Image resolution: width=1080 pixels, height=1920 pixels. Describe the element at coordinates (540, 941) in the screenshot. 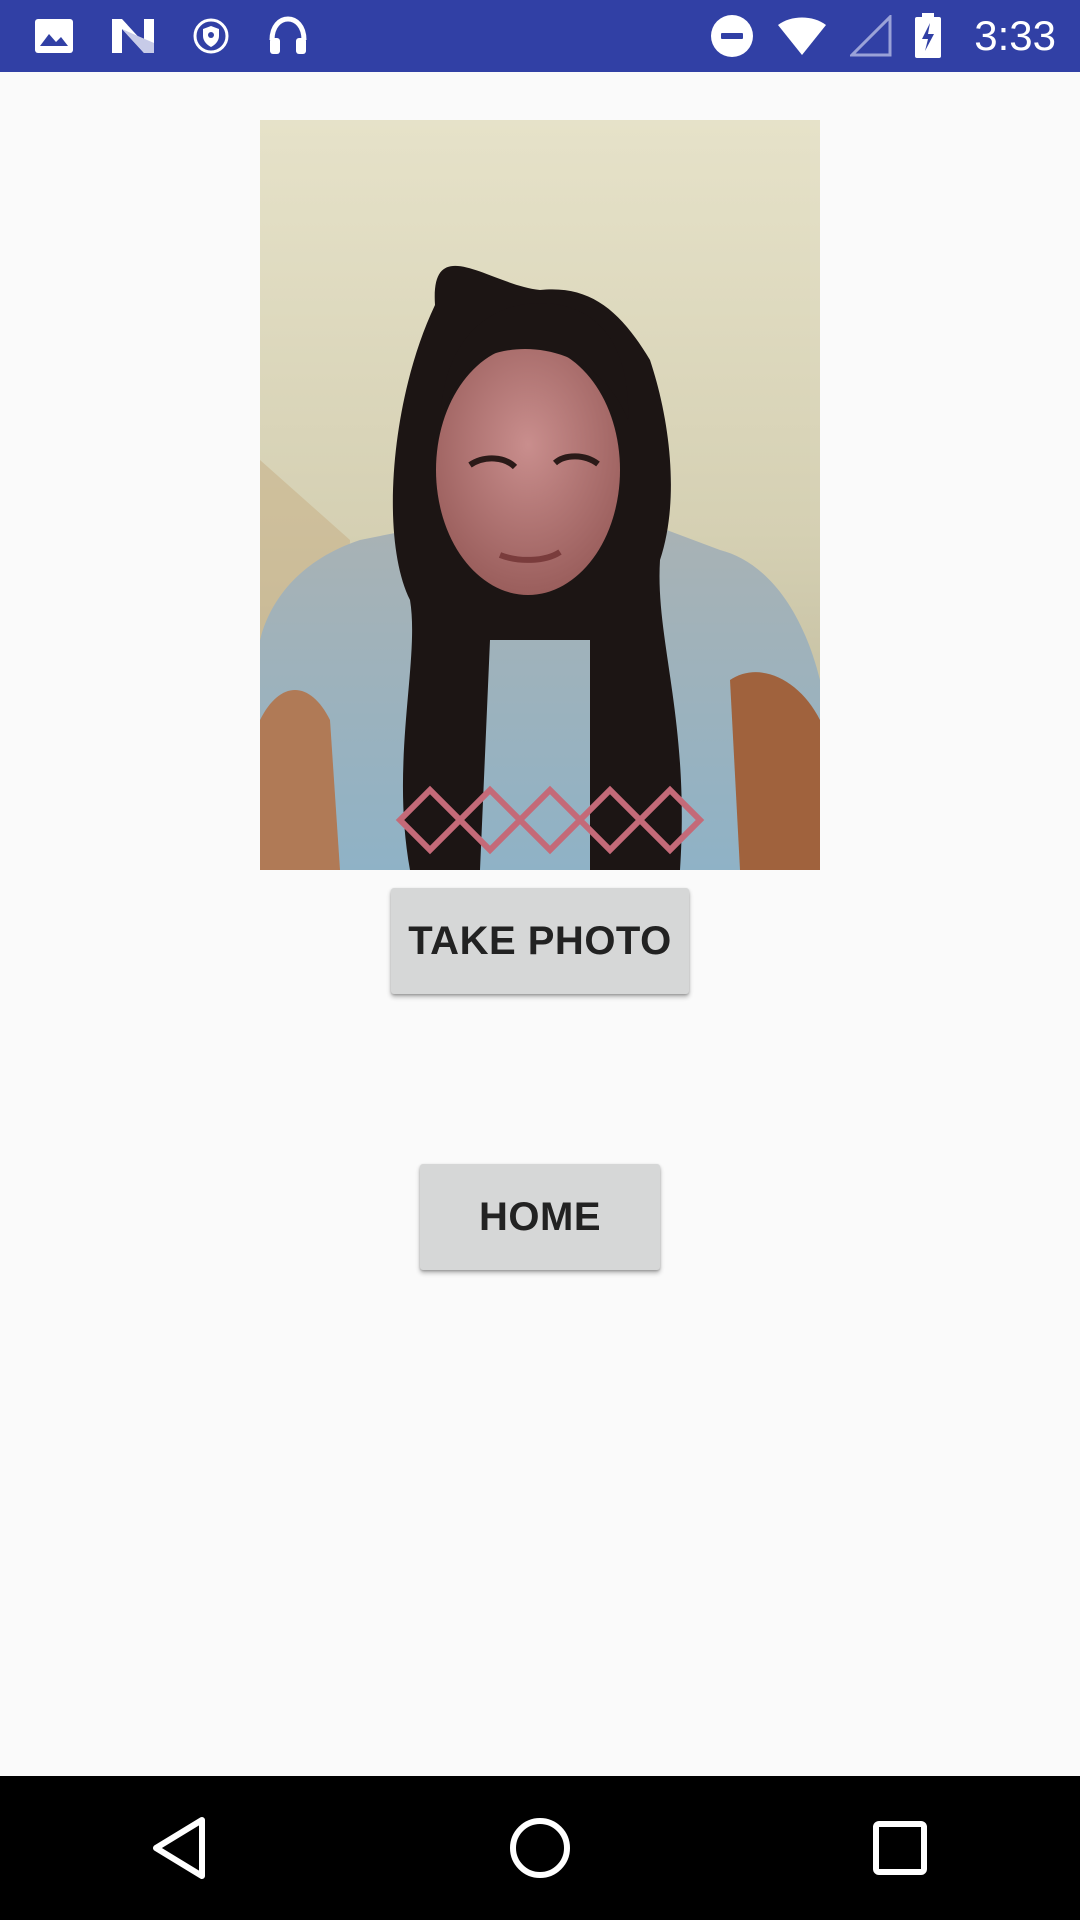

I see `take-photo-button: TAKE PHOTO` at that location.